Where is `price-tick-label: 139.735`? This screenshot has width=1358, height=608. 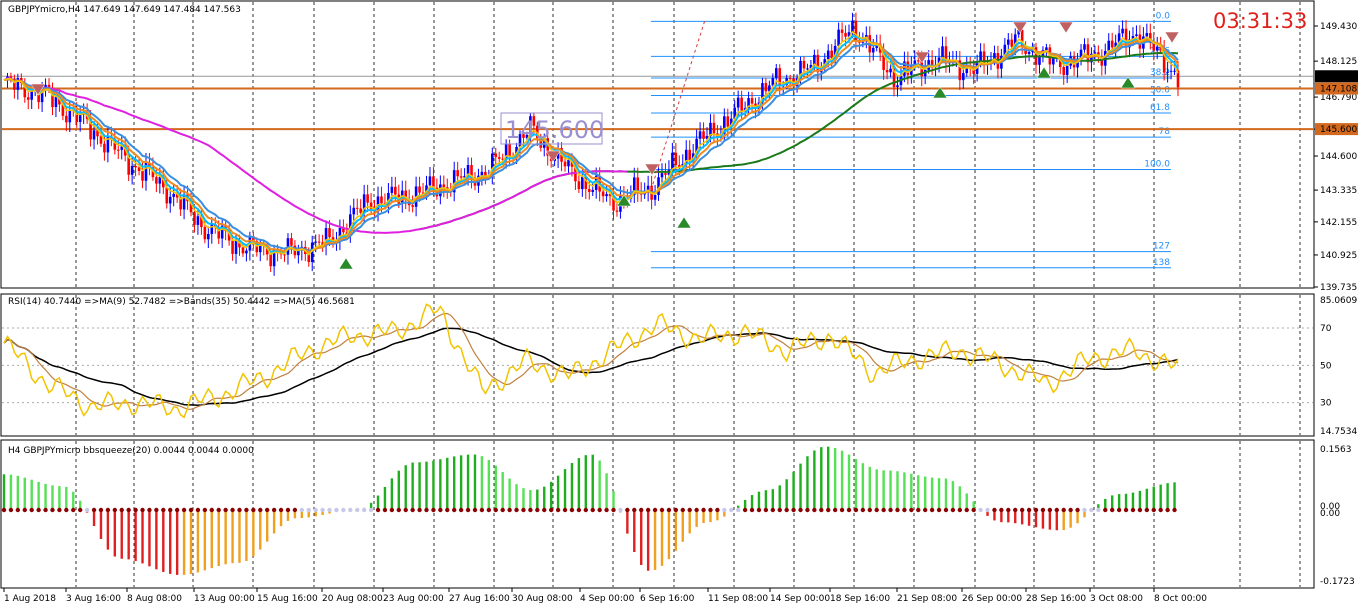
price-tick-label: 139.735 is located at coordinates (1338, 288).